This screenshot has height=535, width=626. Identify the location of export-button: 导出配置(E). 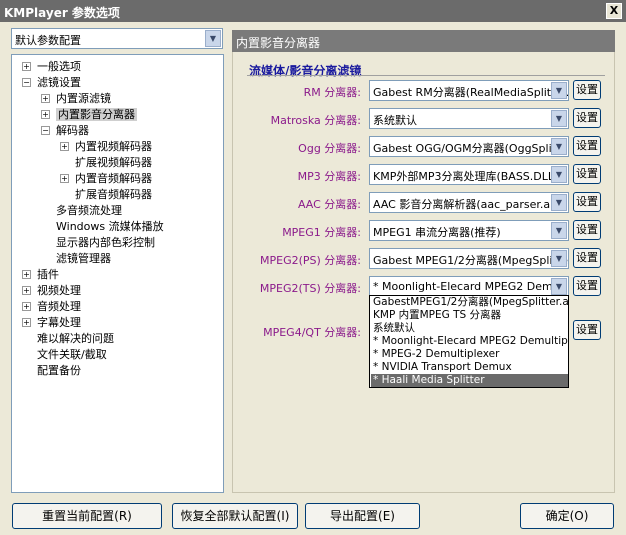
(362, 516).